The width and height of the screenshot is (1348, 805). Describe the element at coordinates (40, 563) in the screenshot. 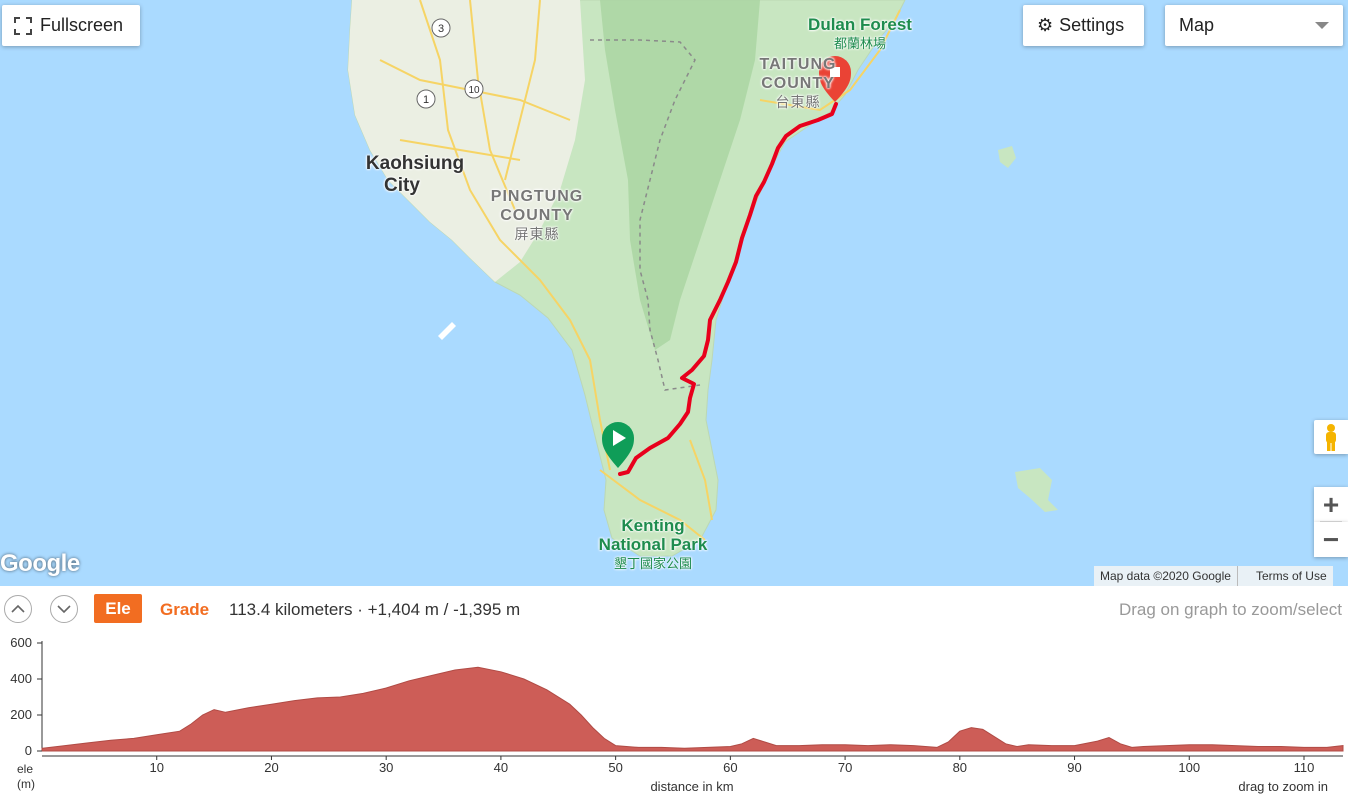

I see `google-logo: Google` at that location.